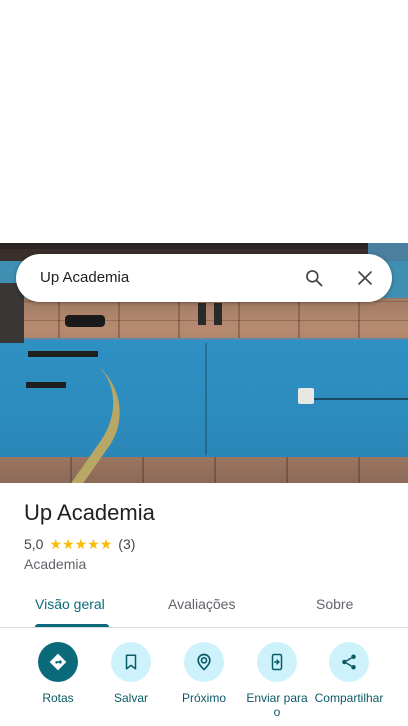 This screenshot has height=726, width=408. What do you see at coordinates (204, 662) in the screenshot?
I see `nearby-icon` at bounding box center [204, 662].